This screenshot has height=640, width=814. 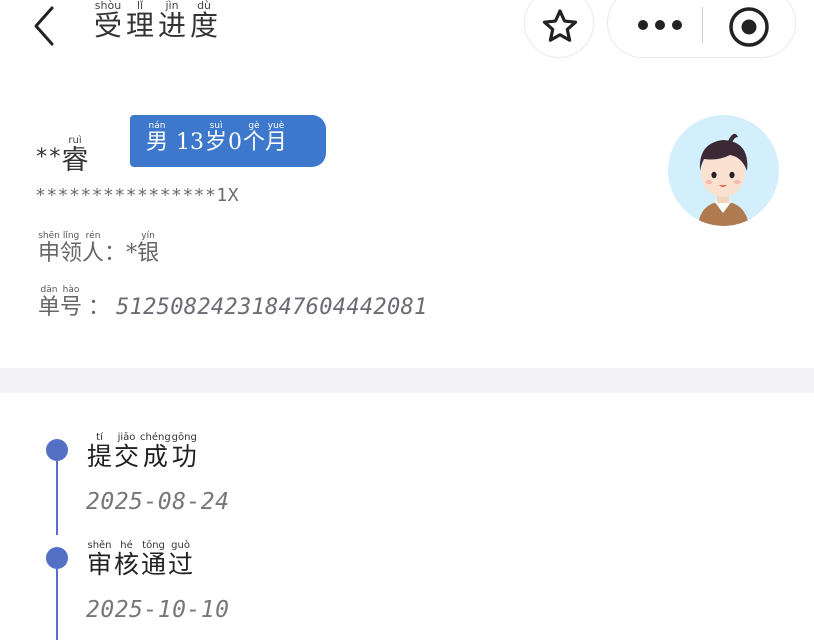 What do you see at coordinates (560, 25) in the screenshot?
I see `star-icon` at bounding box center [560, 25].